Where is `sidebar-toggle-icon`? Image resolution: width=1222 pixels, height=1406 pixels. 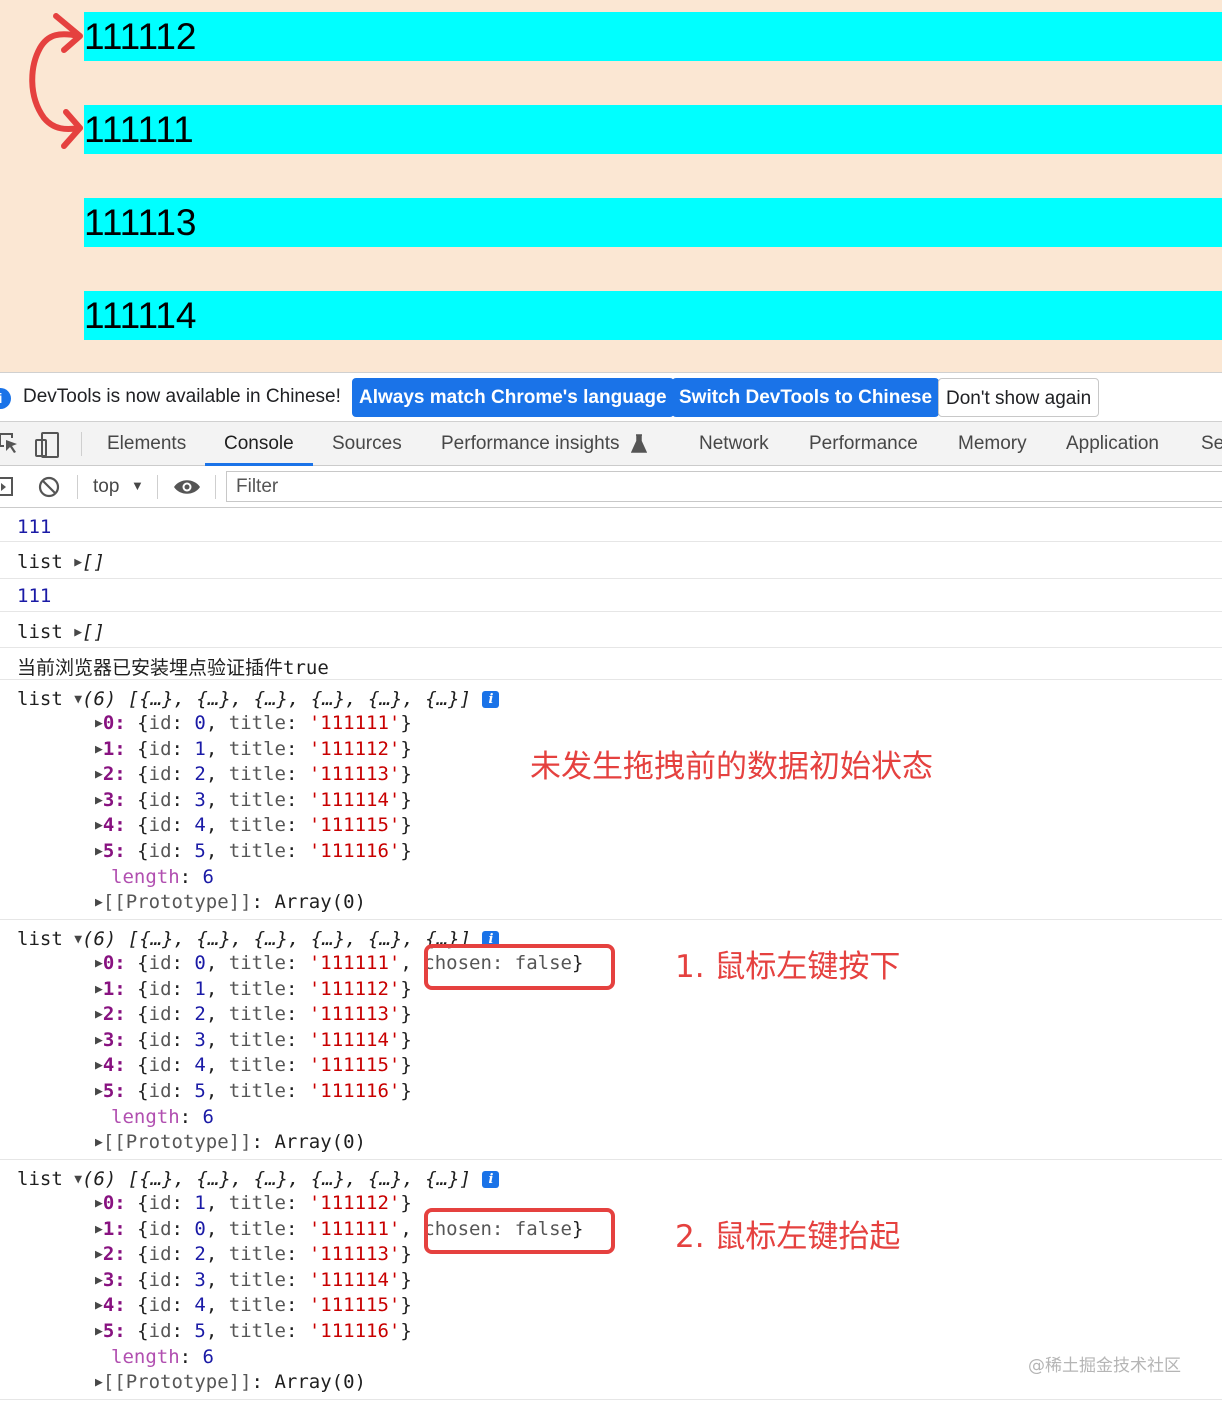 sidebar-toggle-icon is located at coordinates (7, 487).